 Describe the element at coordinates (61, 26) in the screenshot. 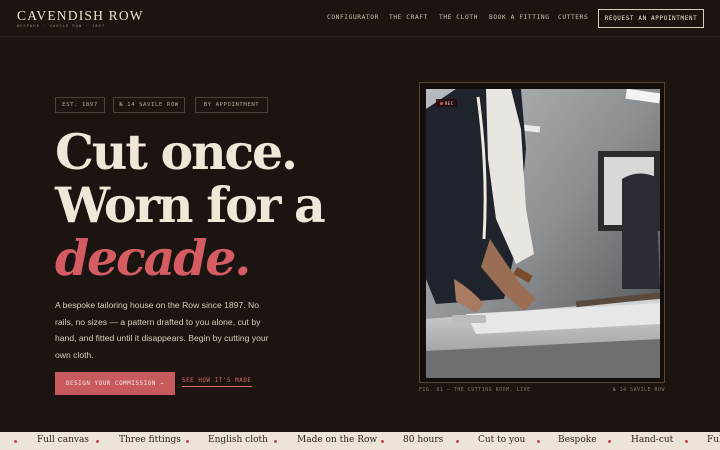

I see `brand-tagline: BESPOKE · SAVILE ROW · 1897` at that location.